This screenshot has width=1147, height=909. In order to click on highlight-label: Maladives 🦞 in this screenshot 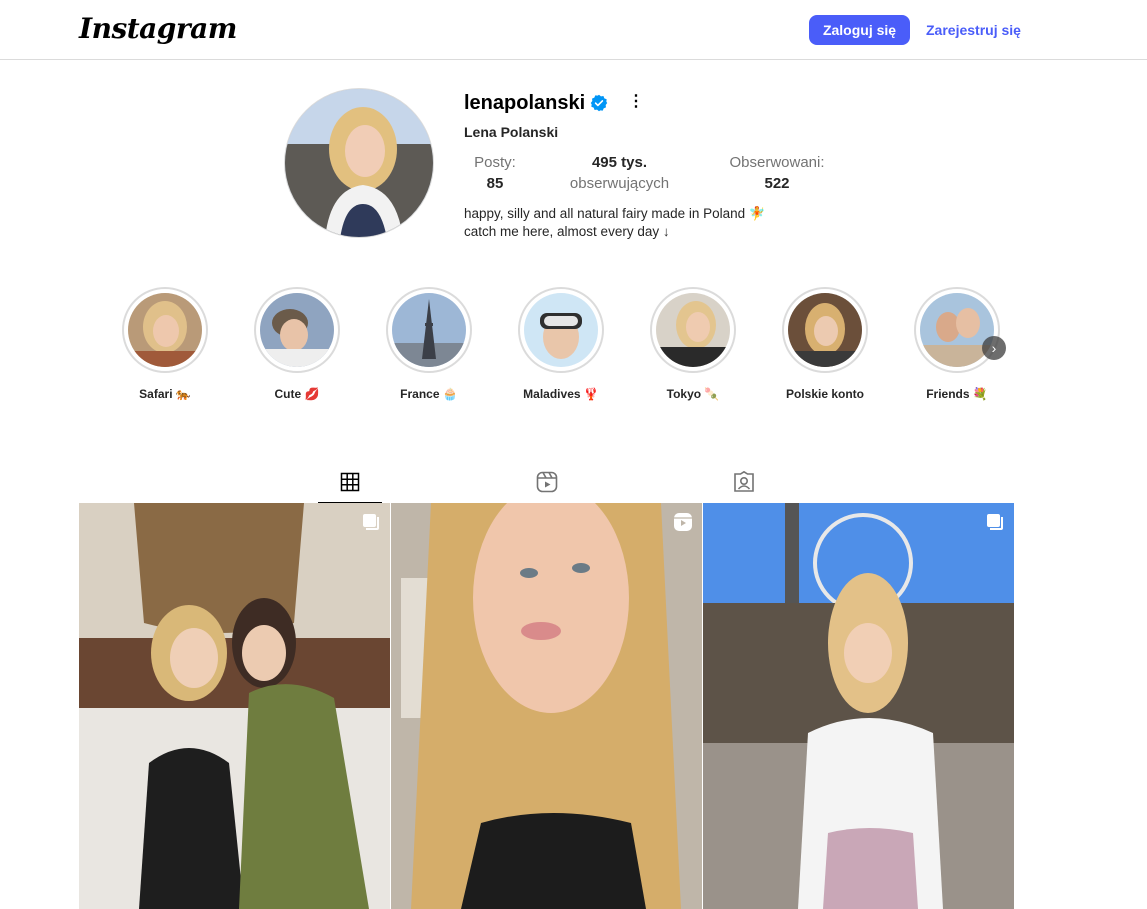, I will do `click(561, 394)`.